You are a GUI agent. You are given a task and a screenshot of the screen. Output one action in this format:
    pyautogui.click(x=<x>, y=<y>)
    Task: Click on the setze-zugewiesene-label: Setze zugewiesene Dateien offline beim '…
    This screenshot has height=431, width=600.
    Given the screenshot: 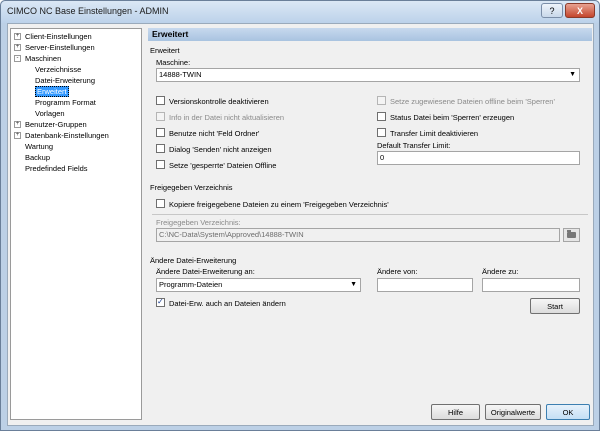 What is the action you would take?
    pyautogui.click(x=472, y=101)
    